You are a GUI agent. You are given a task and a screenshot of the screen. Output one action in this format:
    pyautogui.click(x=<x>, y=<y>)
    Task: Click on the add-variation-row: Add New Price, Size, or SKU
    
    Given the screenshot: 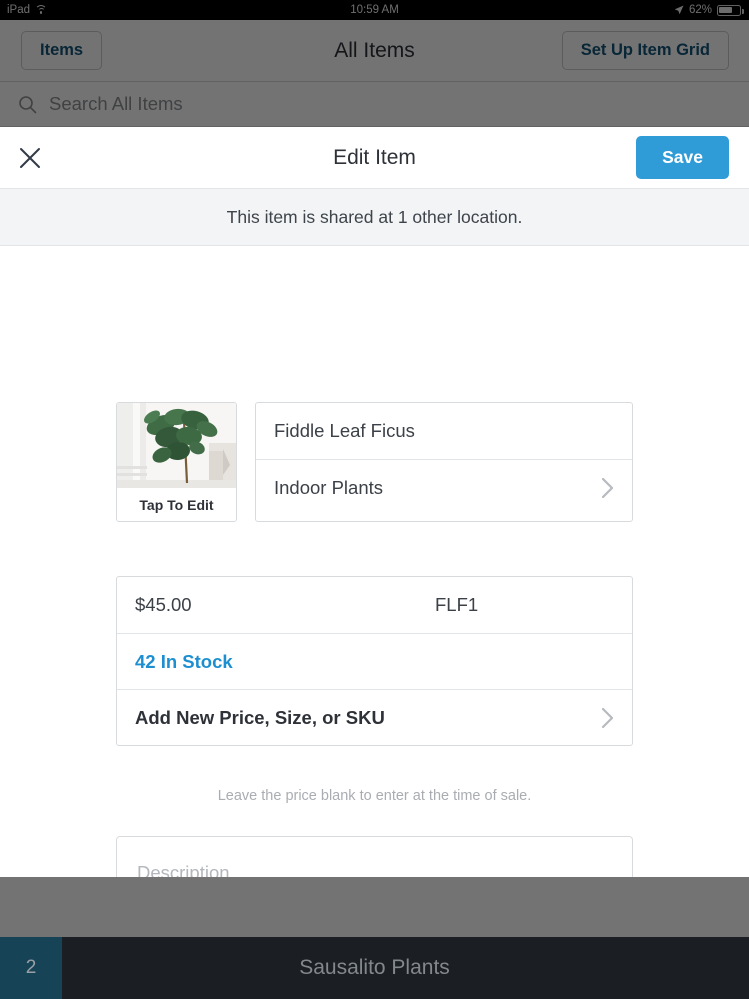 What is the action you would take?
    pyautogui.click(x=374, y=717)
    